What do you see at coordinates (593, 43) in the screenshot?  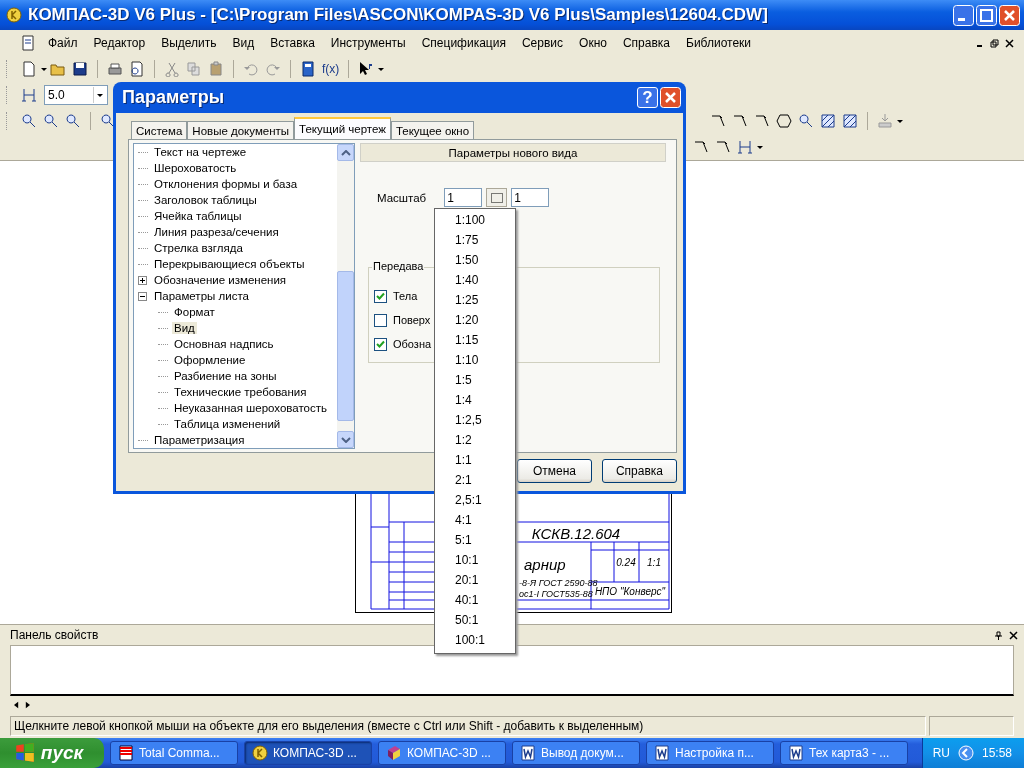 I see `menu-item: Окно` at bounding box center [593, 43].